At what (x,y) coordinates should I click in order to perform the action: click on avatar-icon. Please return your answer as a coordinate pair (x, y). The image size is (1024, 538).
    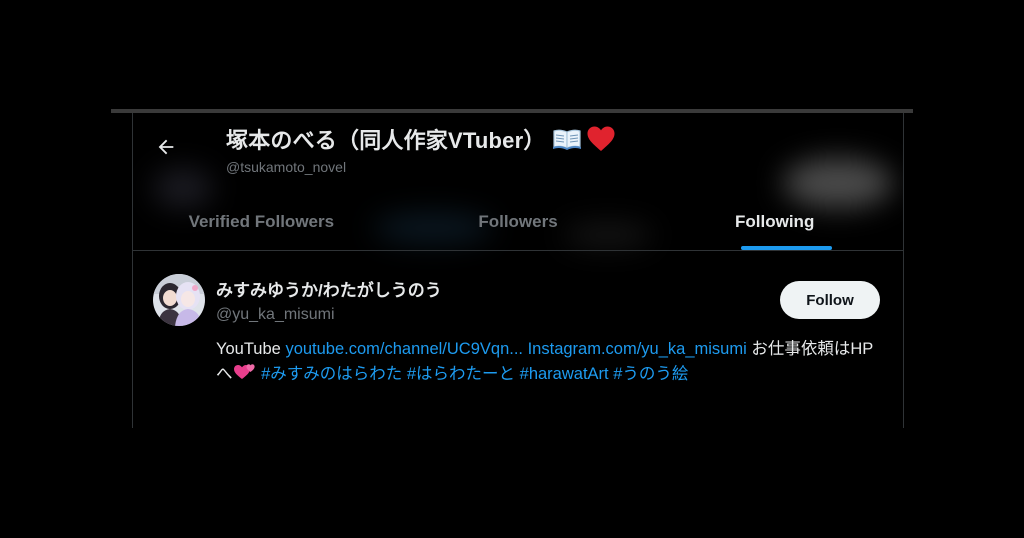
    Looking at the image, I should click on (179, 300).